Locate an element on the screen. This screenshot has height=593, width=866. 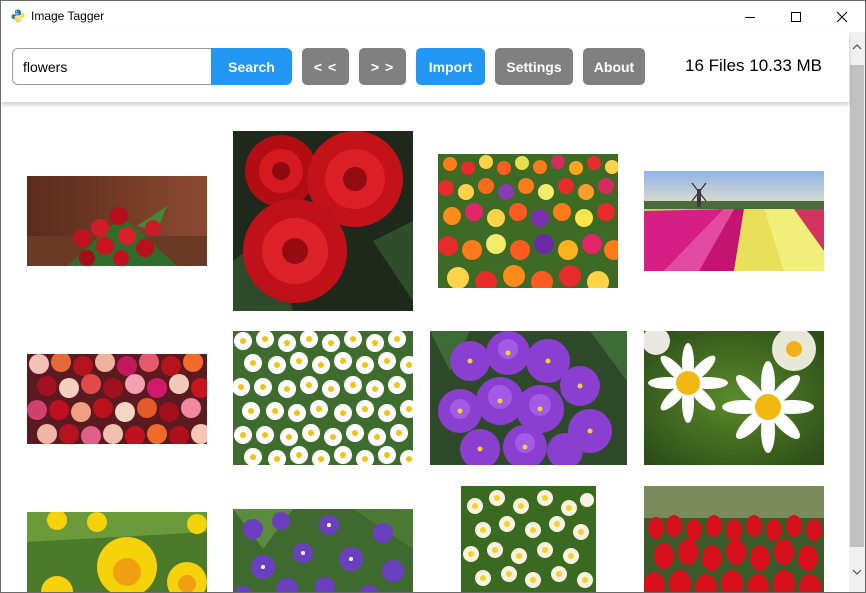
search-input is located at coordinates (112, 66).